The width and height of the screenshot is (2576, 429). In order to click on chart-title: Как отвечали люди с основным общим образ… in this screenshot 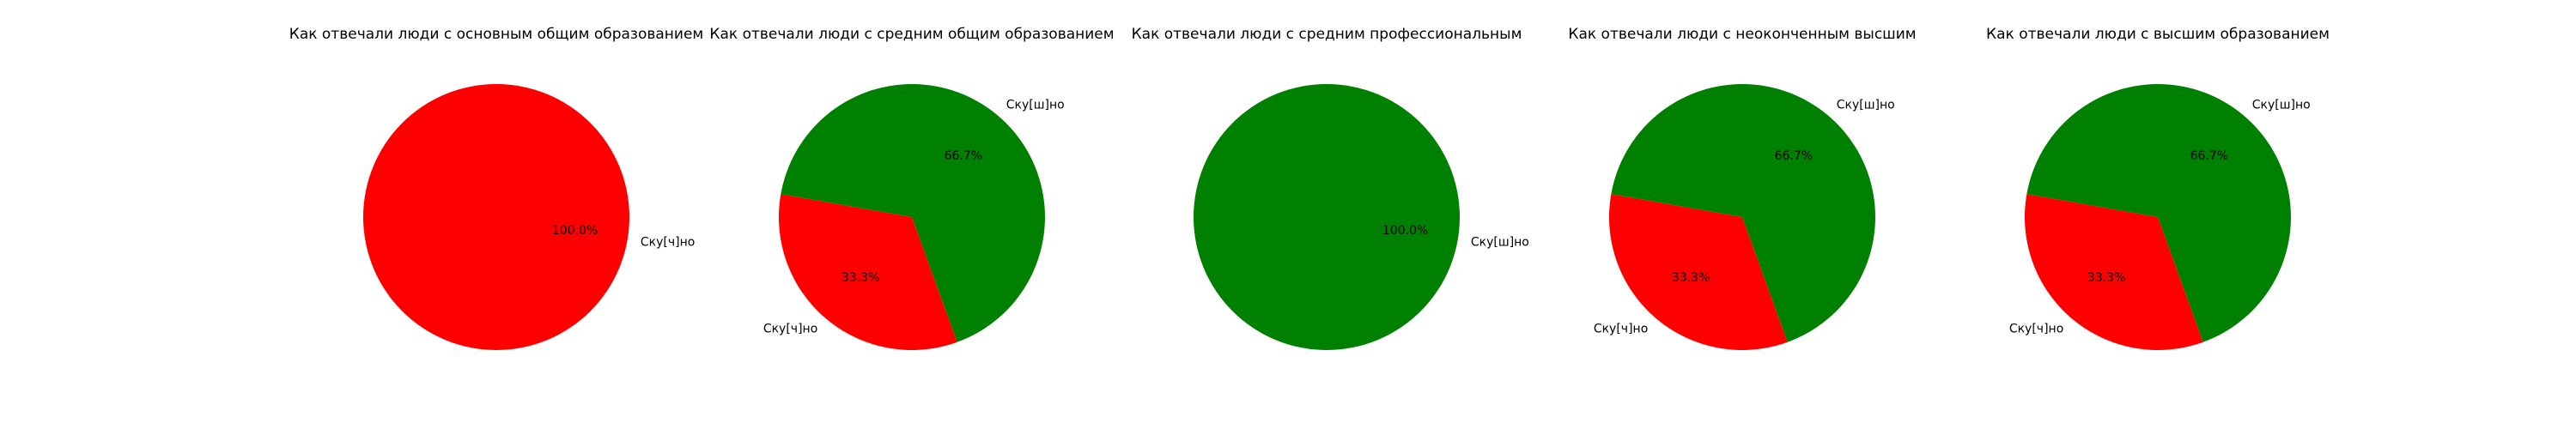, I will do `click(497, 34)`.